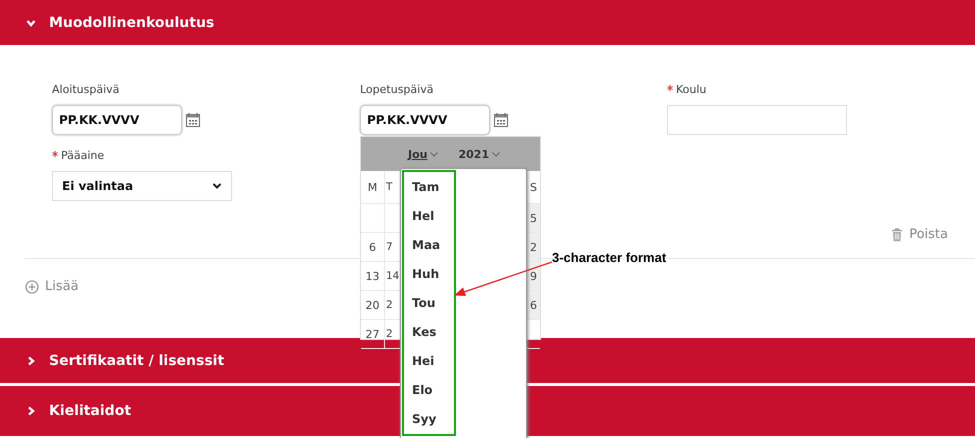  What do you see at coordinates (479, 154) in the screenshot?
I see `year-select: 2021` at bounding box center [479, 154].